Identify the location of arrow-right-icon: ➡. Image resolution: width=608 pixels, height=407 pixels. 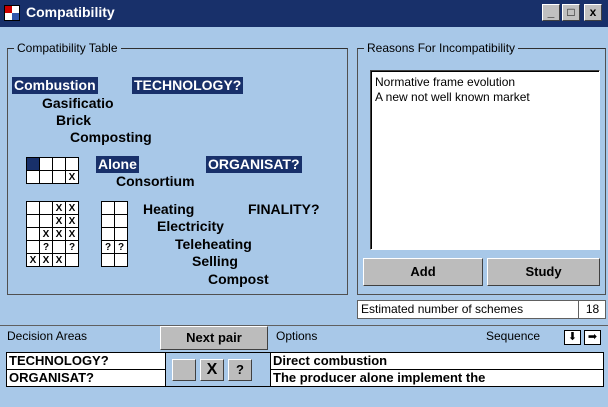
(592, 337).